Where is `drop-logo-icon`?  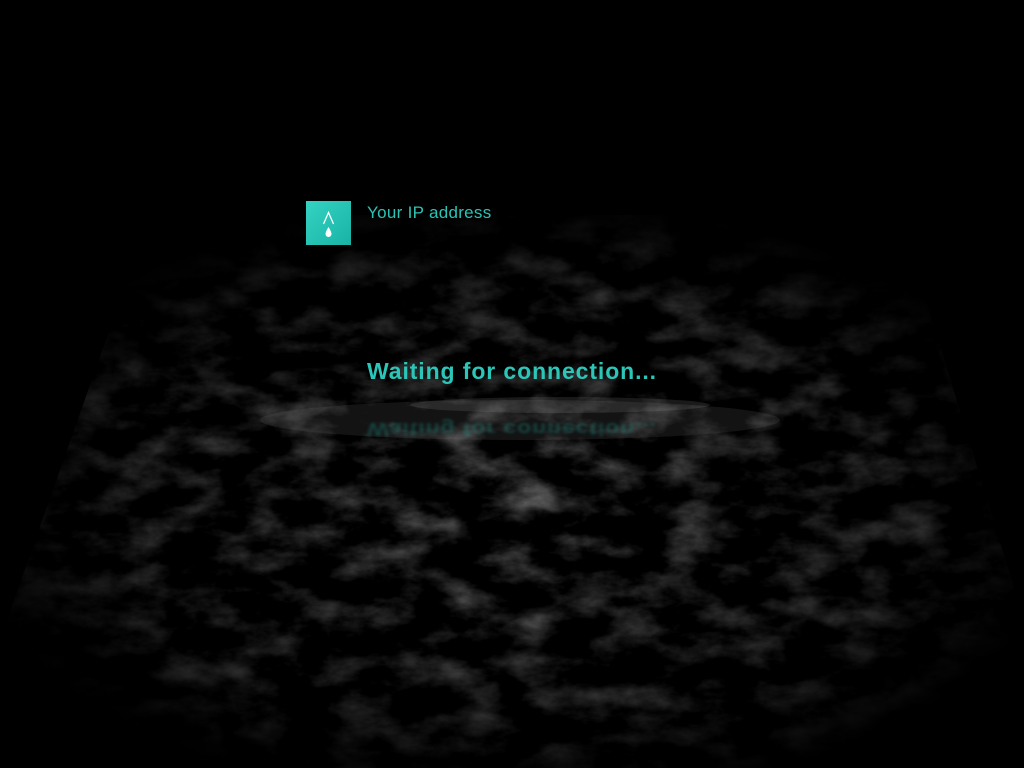
drop-logo-icon is located at coordinates (328, 223).